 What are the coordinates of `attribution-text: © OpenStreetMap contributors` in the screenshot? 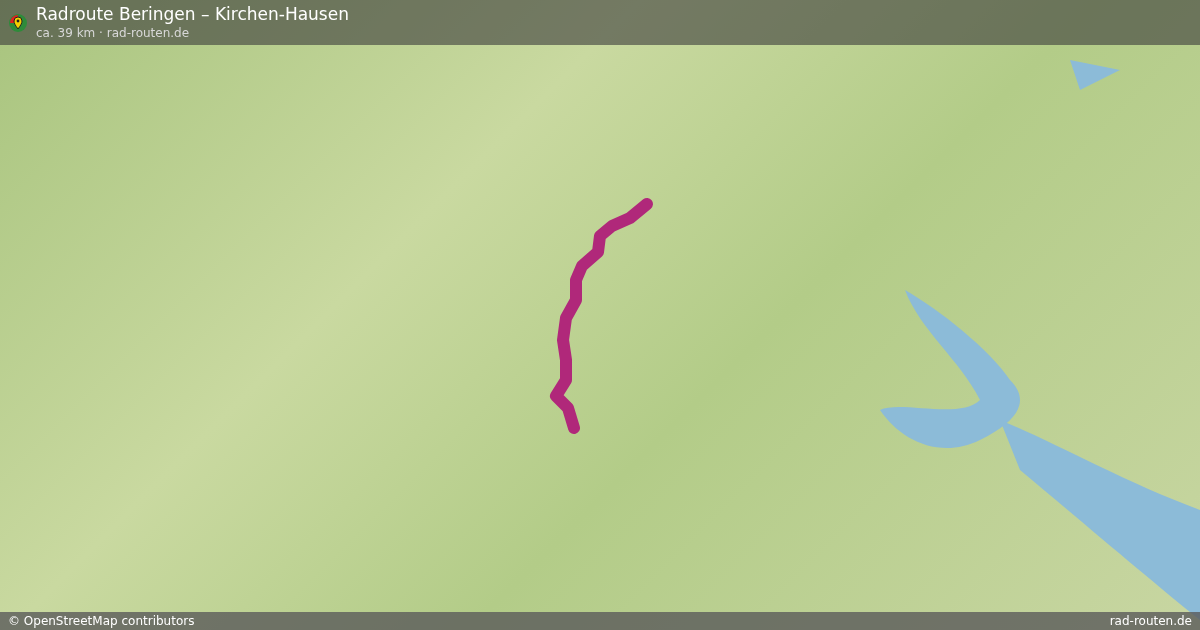 It's located at (101, 621).